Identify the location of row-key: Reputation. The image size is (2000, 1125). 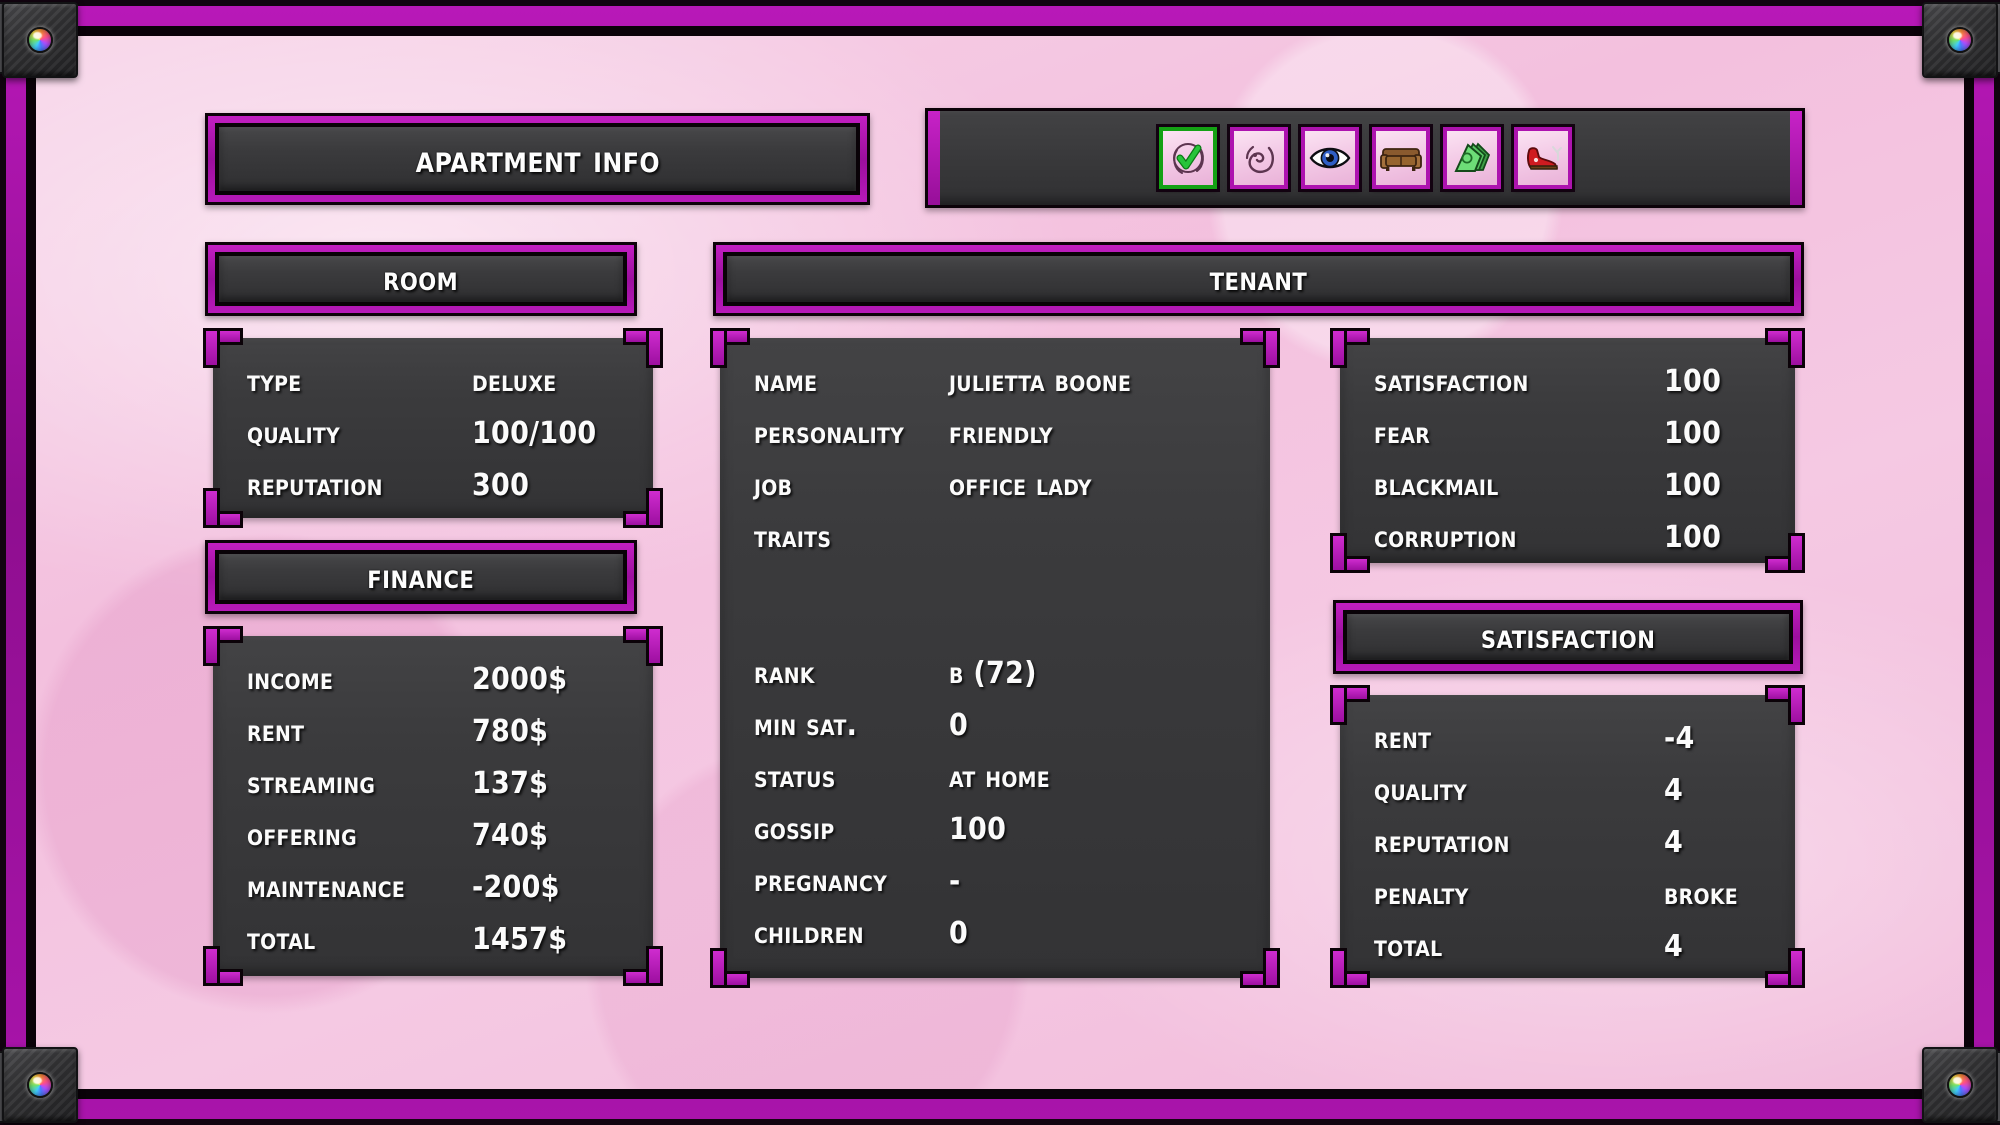
(1442, 842).